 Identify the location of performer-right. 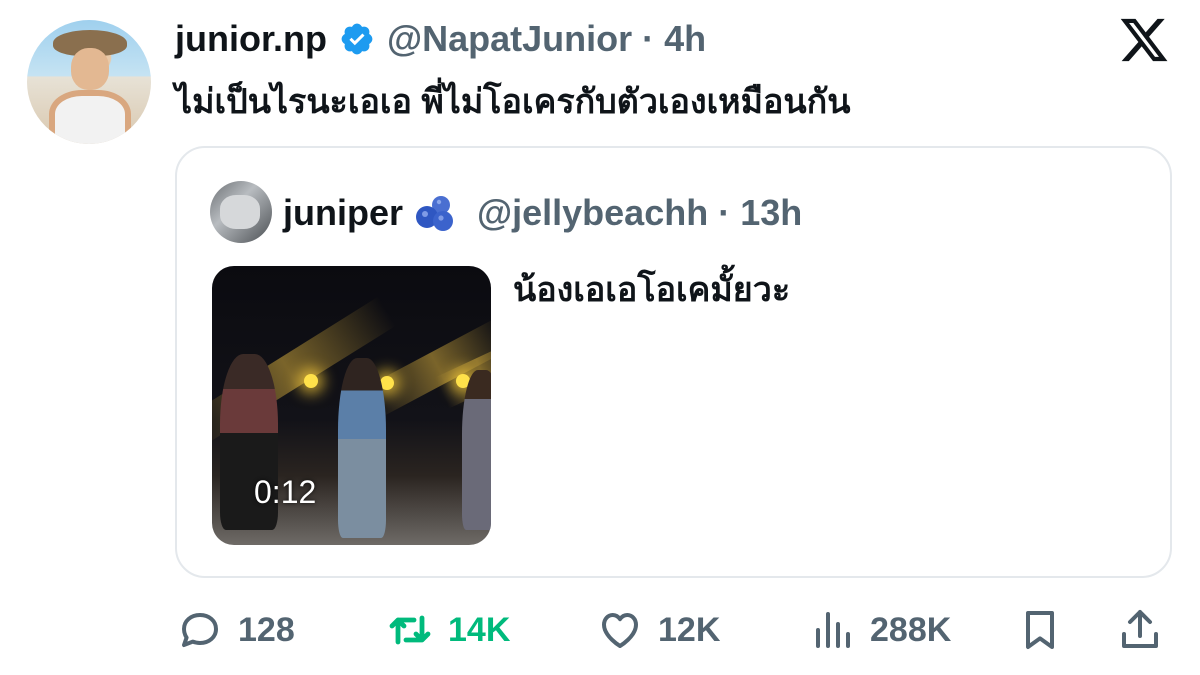
(476, 450).